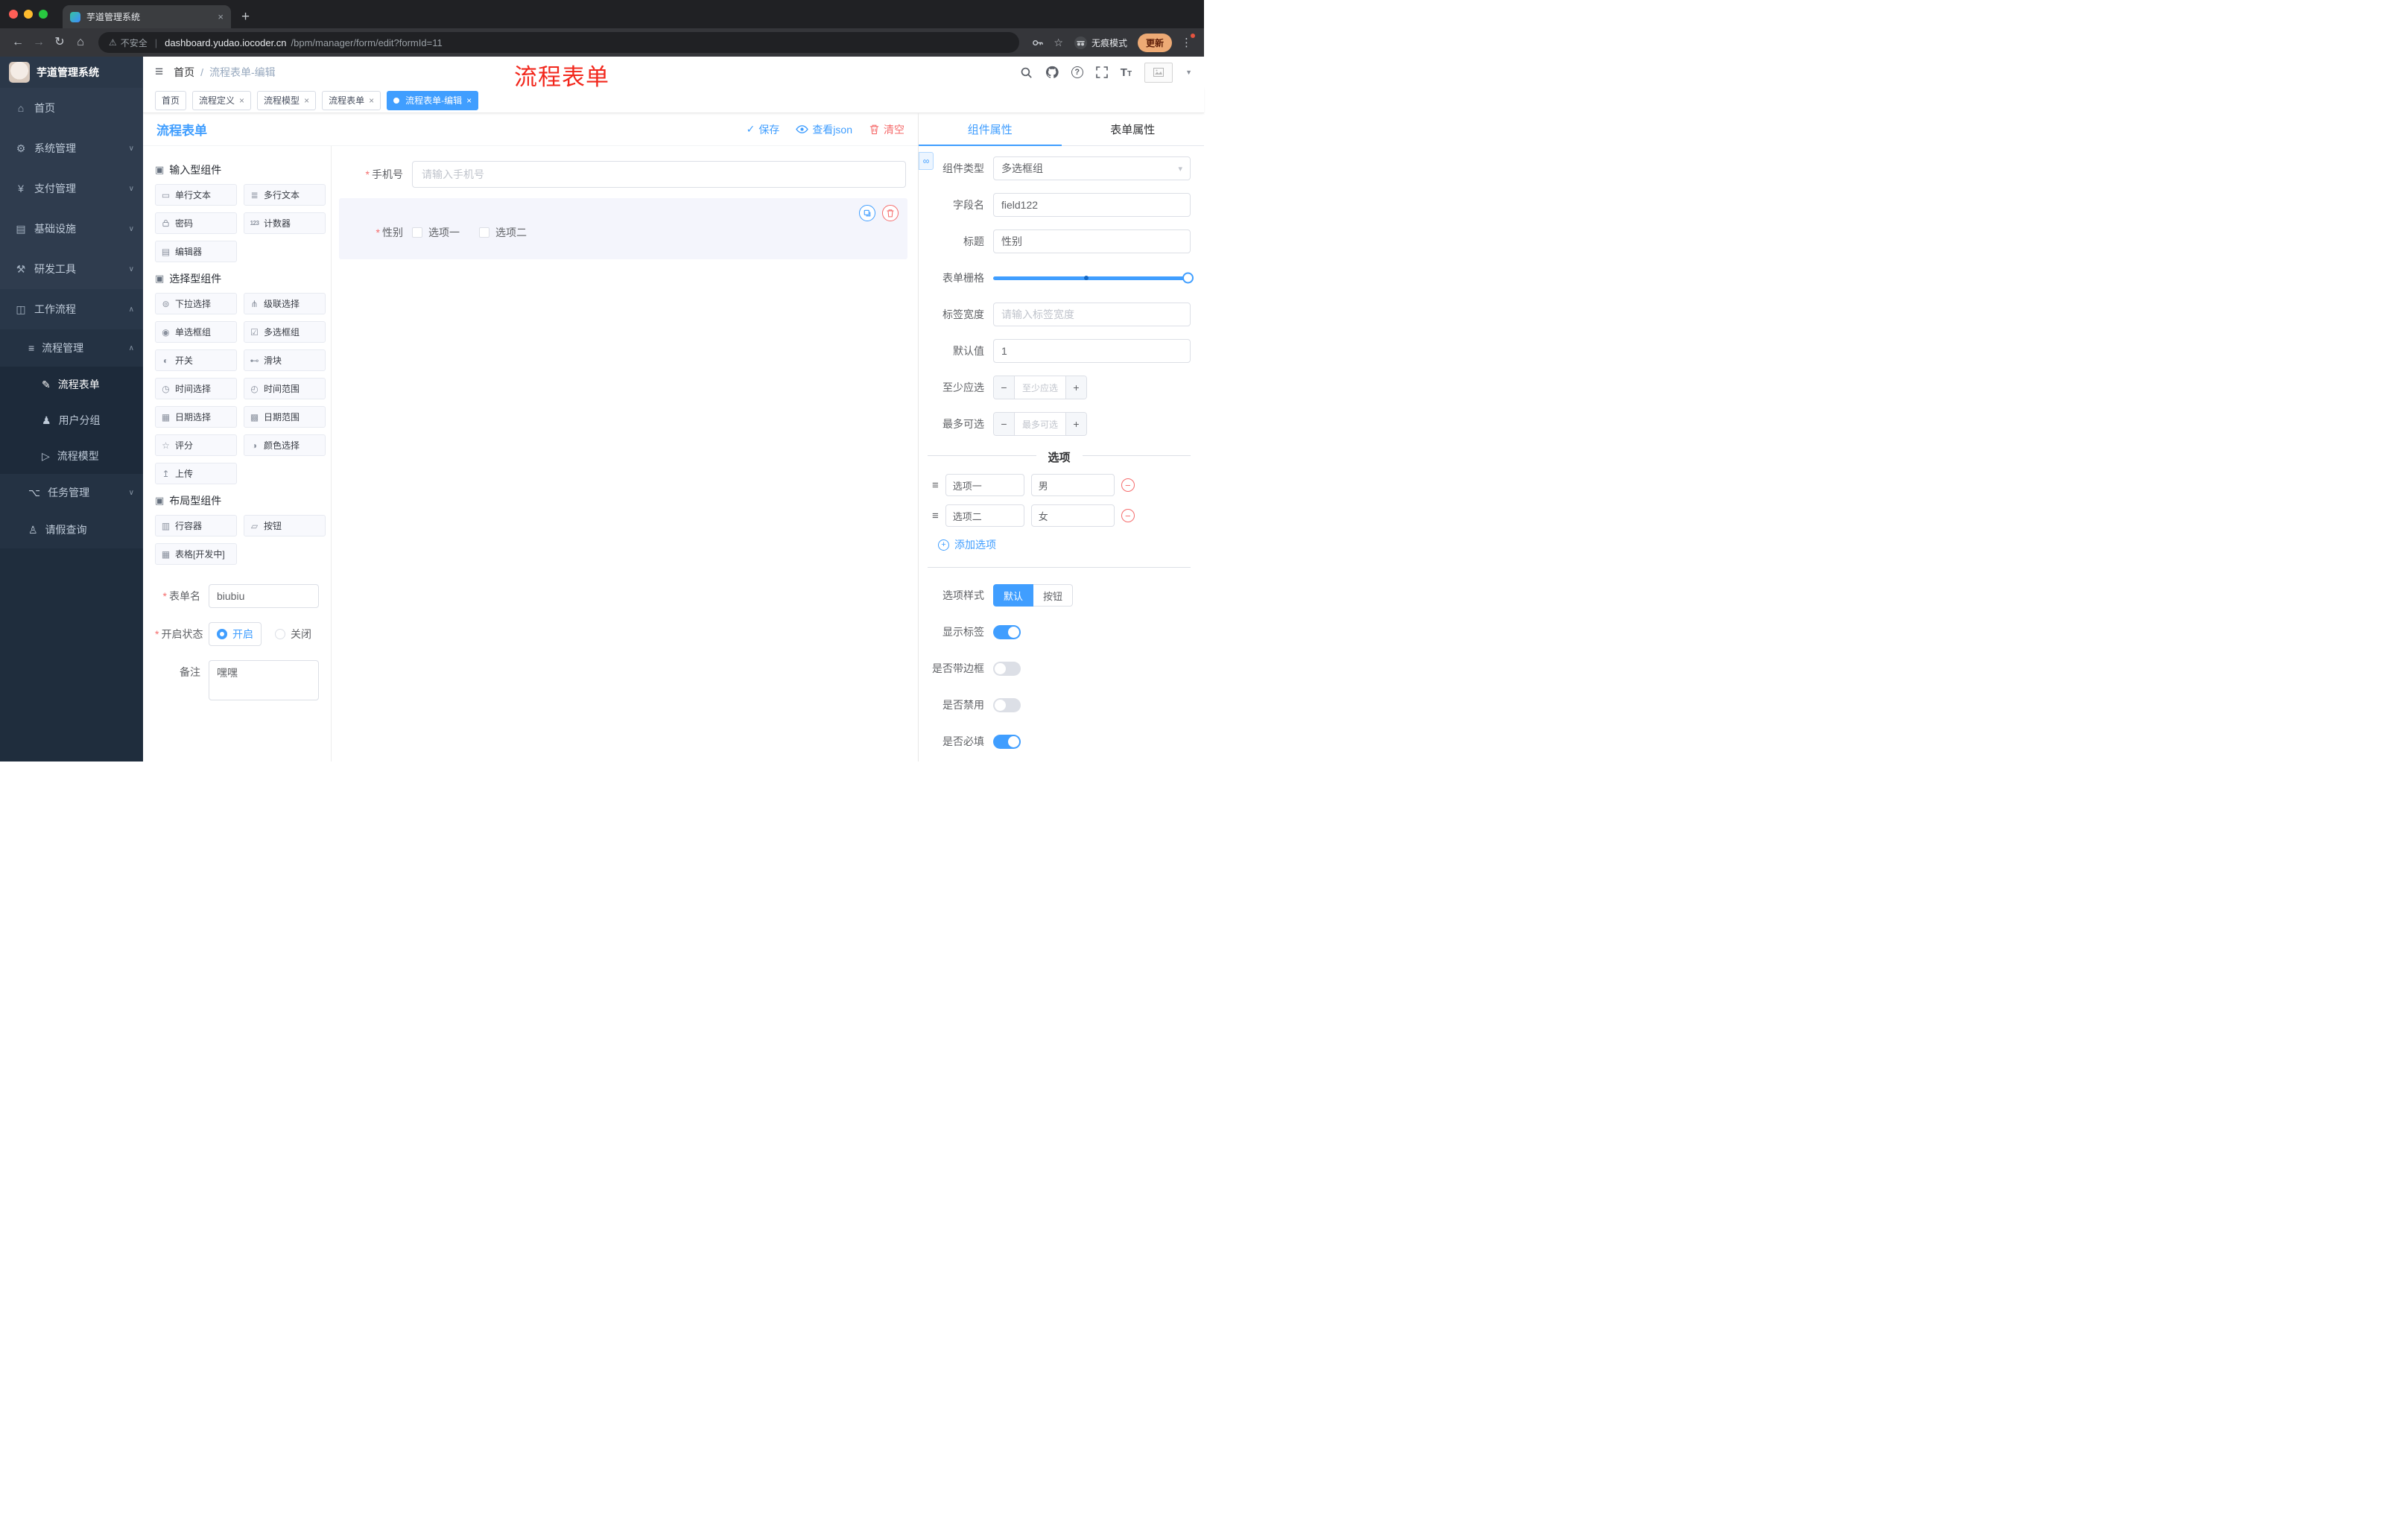  Describe the element at coordinates (285, 525) in the screenshot. I see `palette-item-button: ▱ 按钮` at that location.